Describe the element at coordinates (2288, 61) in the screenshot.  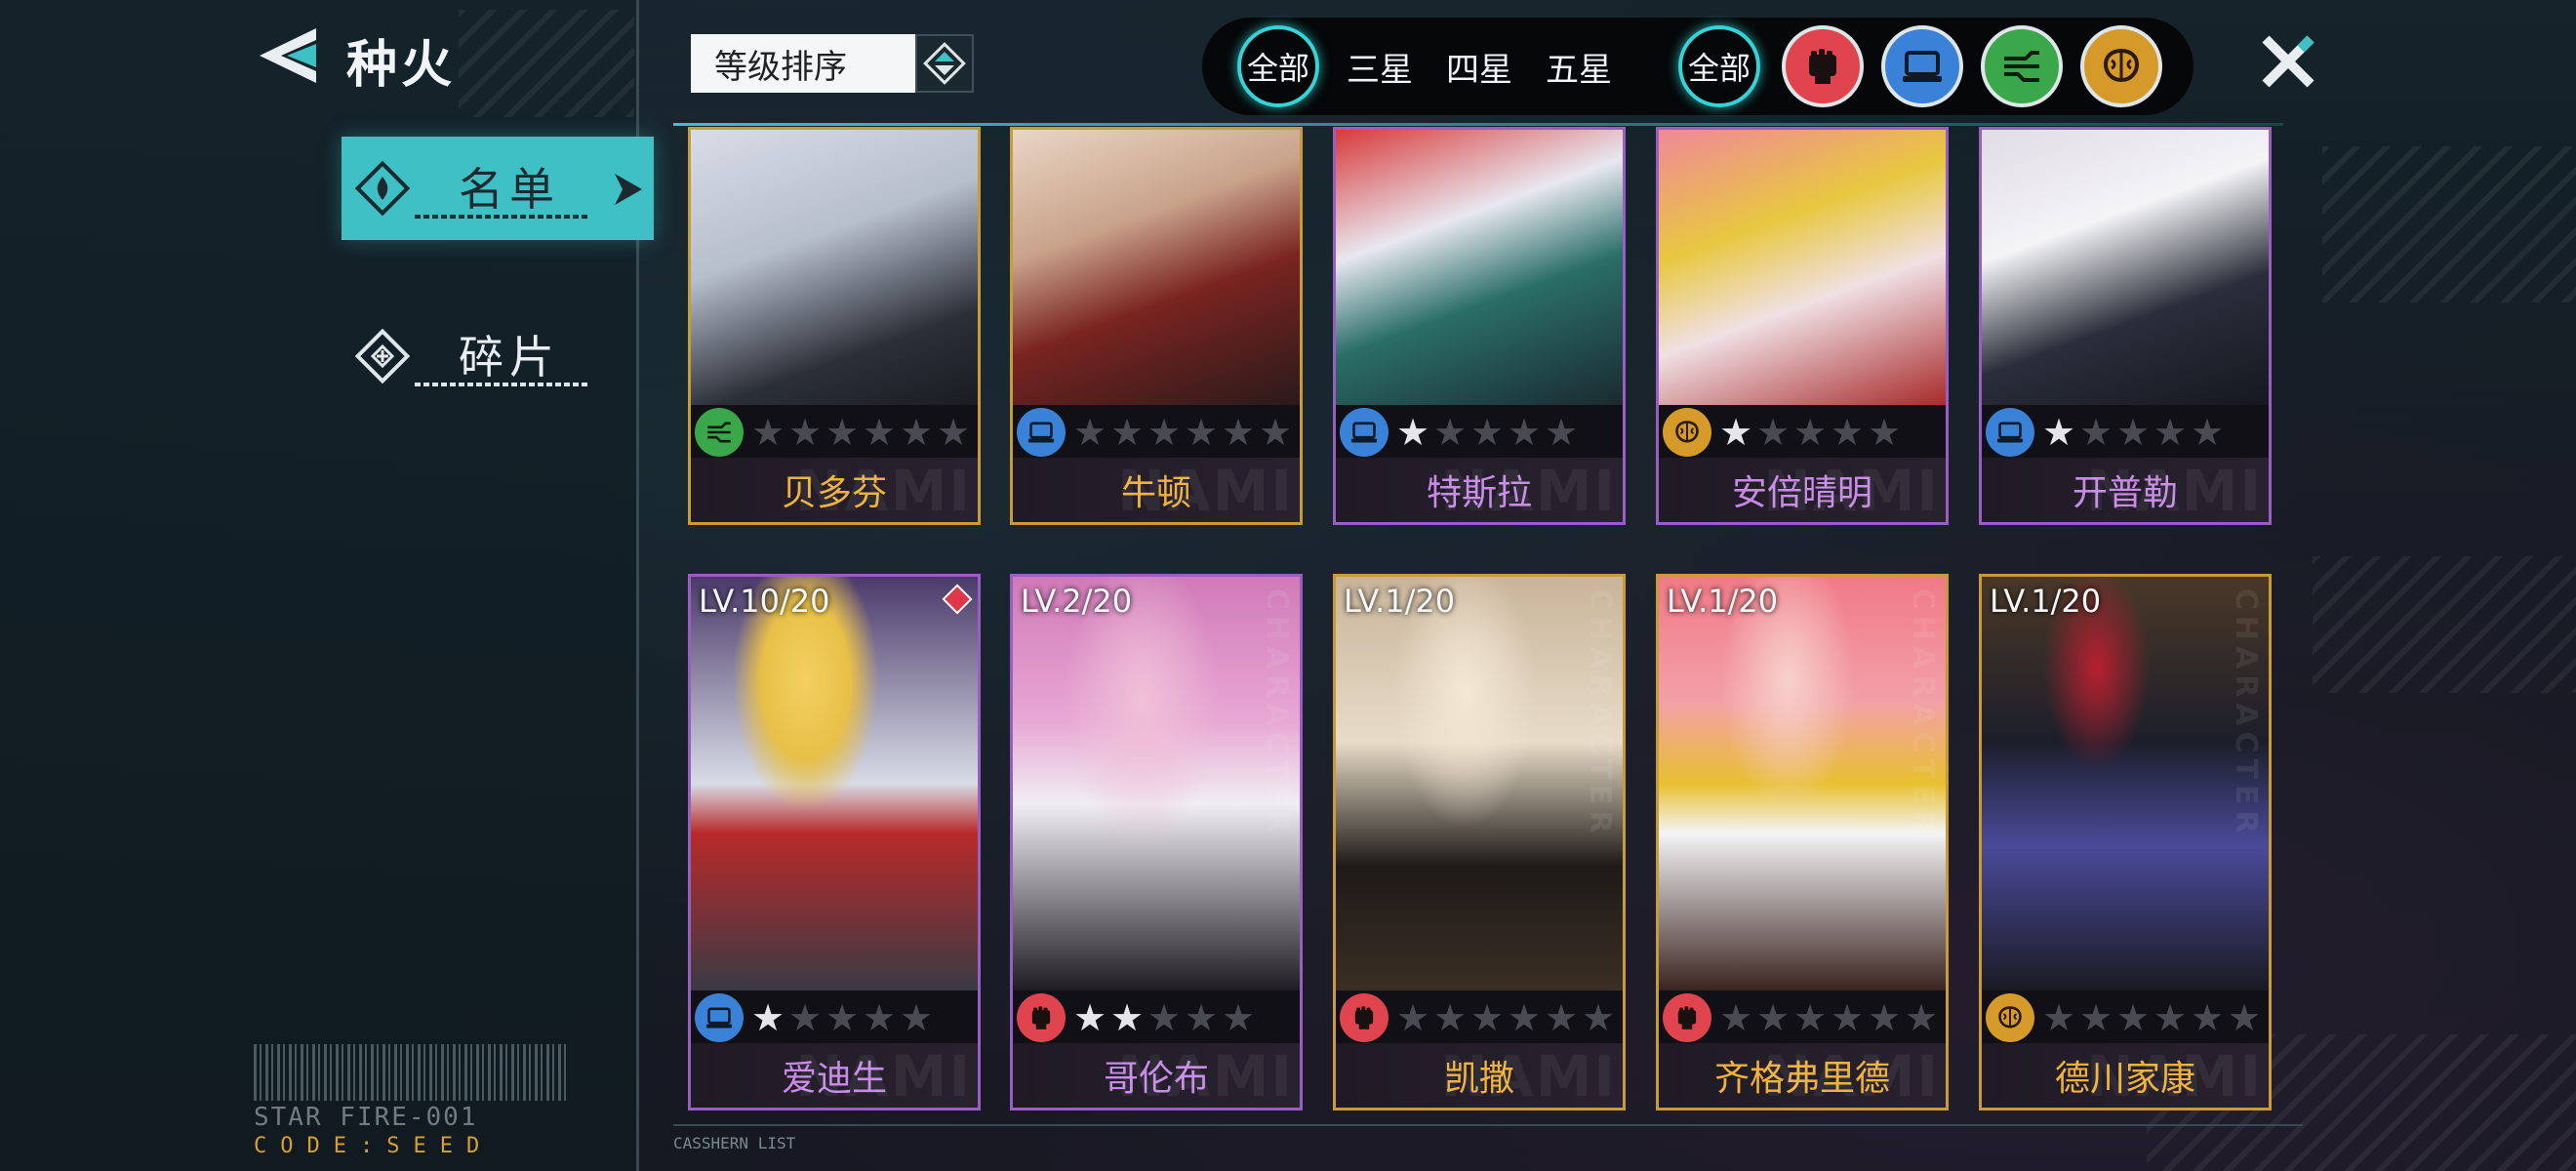
I see `close-button` at that location.